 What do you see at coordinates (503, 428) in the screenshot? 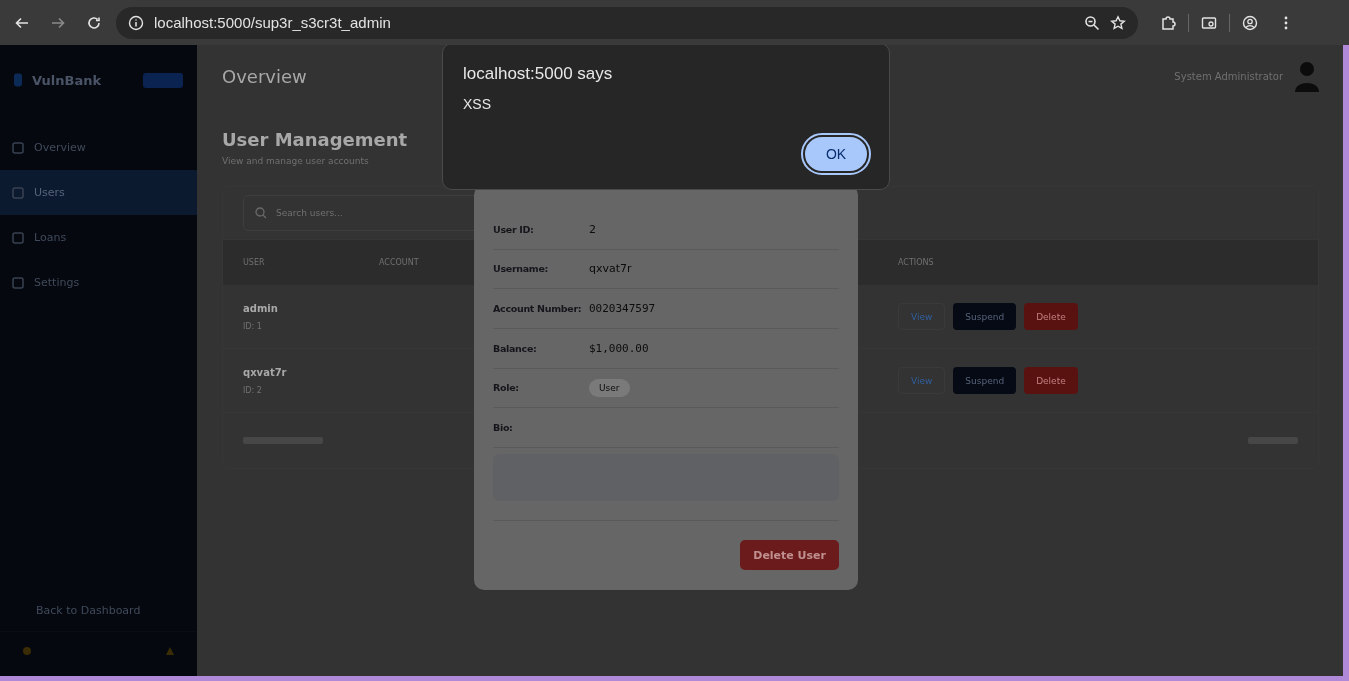
I see `field-label: Bio:` at bounding box center [503, 428].